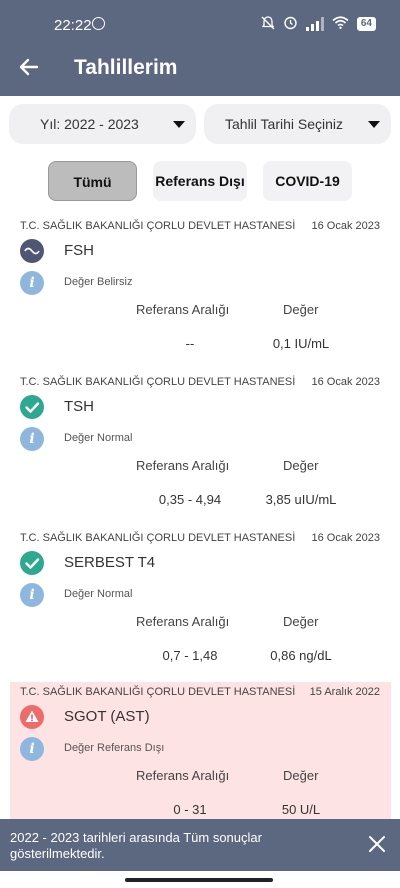 This screenshot has width=400, height=888. What do you see at coordinates (92, 181) in the screenshot?
I see `tab-all: Tümü` at bounding box center [92, 181].